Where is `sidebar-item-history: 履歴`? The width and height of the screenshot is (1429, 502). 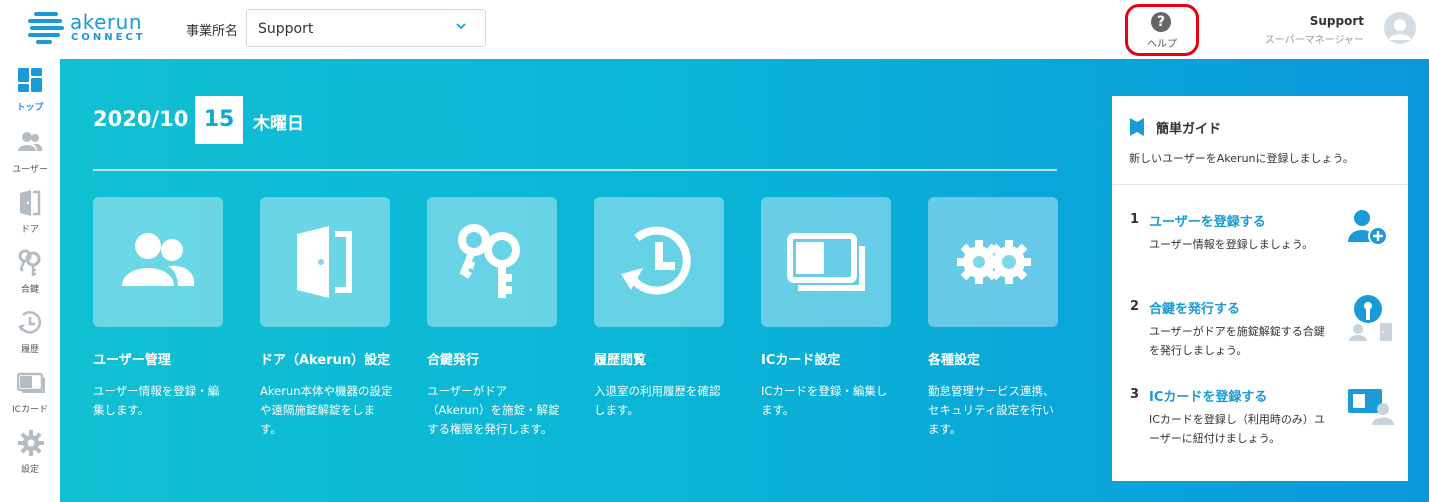
sidebar-item-history: 履歴 is located at coordinates (30, 331).